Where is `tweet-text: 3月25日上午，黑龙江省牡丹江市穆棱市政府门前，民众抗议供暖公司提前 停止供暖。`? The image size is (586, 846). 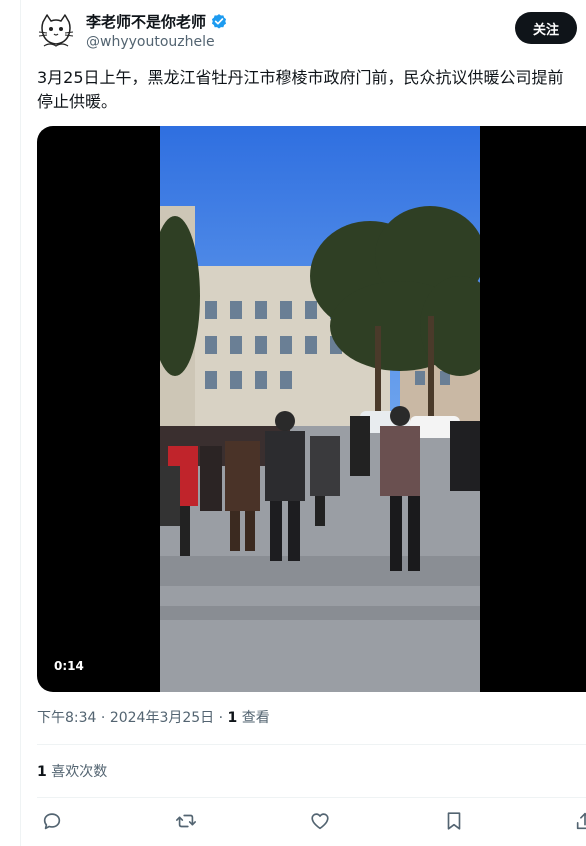
tweet-text: 3月25日上午，黑龙江省牡丹江市穆棱市政府门前，民众抗议供暖公司提前 停止供暖。 is located at coordinates (311, 90).